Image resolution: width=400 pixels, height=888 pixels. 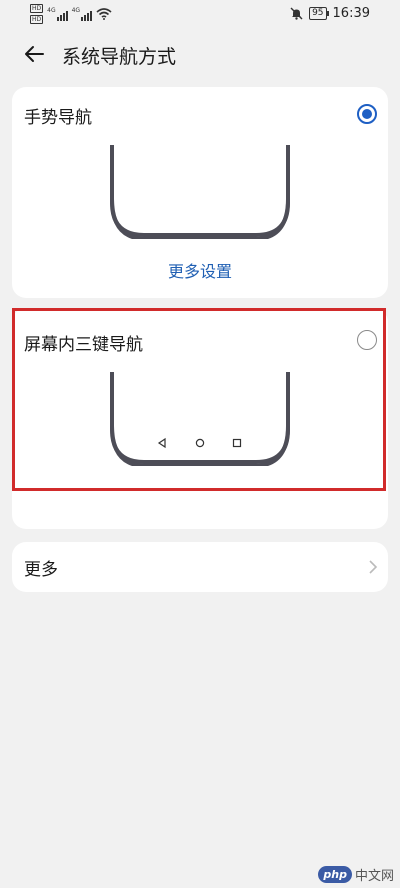 What do you see at coordinates (34, 54) in the screenshot?
I see `arrow-left-icon` at bounding box center [34, 54].